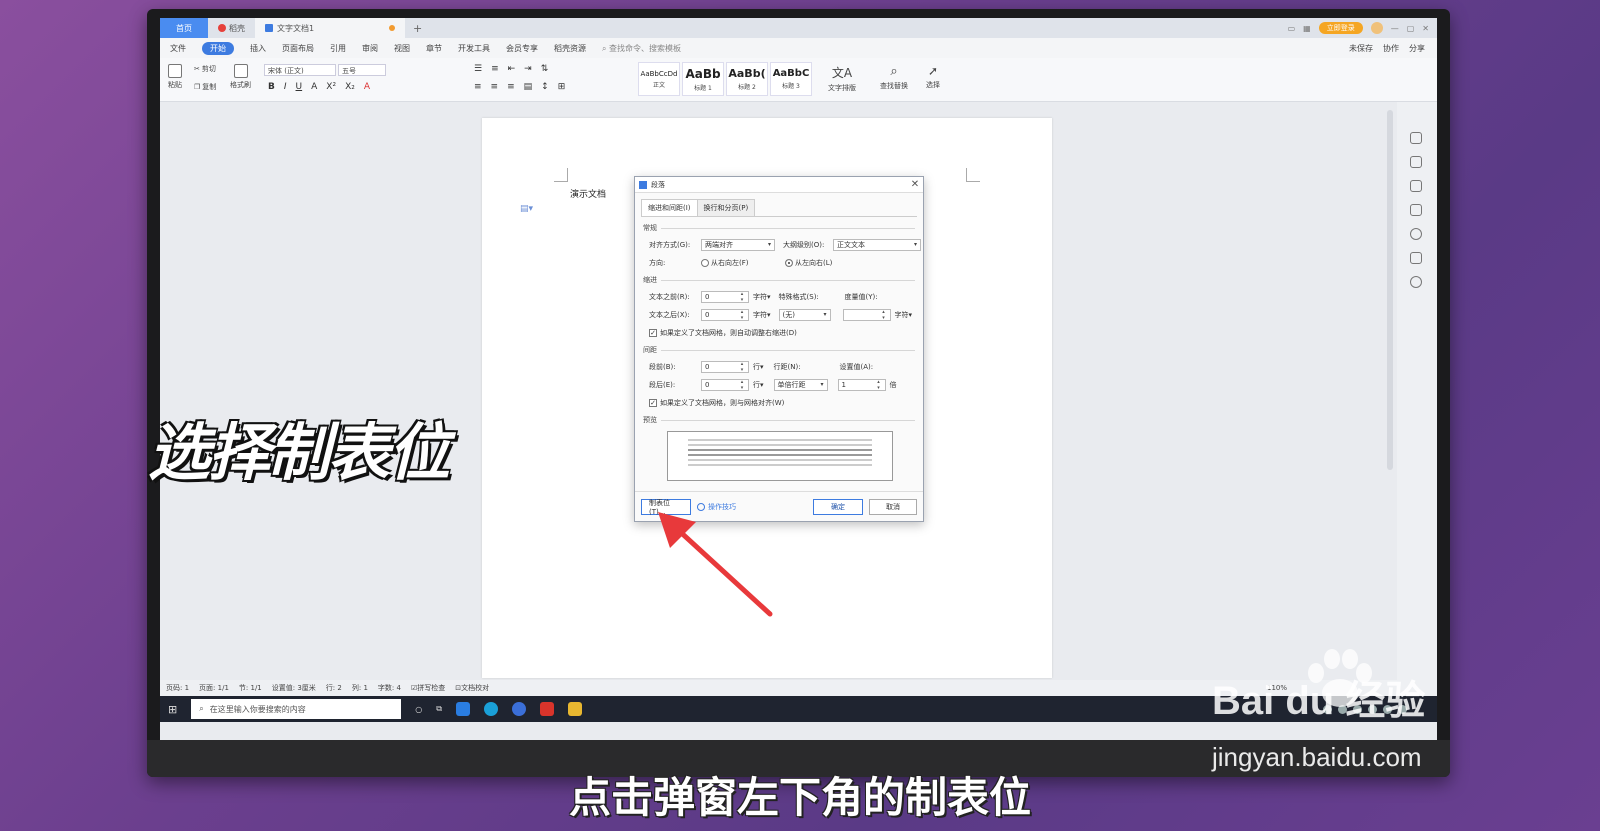 The width and height of the screenshot is (1600, 831). What do you see at coordinates (528, 69) in the screenshot?
I see `indent-icon: ⇥` at bounding box center [528, 69].